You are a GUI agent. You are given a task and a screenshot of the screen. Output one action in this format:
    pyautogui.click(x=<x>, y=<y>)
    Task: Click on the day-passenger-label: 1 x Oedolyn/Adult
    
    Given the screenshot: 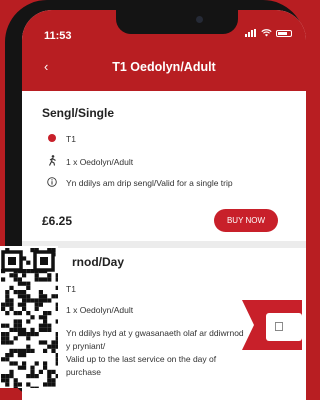 What is the action you would take?
    pyautogui.click(x=100, y=310)
    